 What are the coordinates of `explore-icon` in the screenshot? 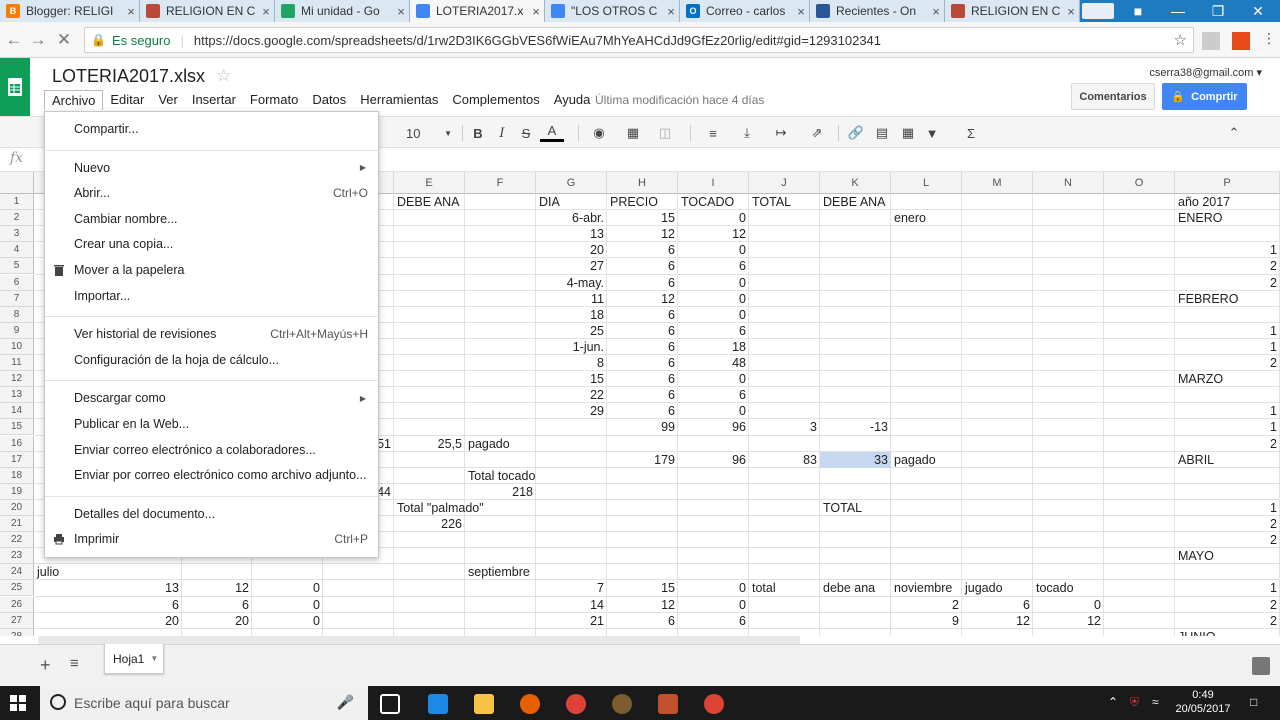 It's located at (1261, 666).